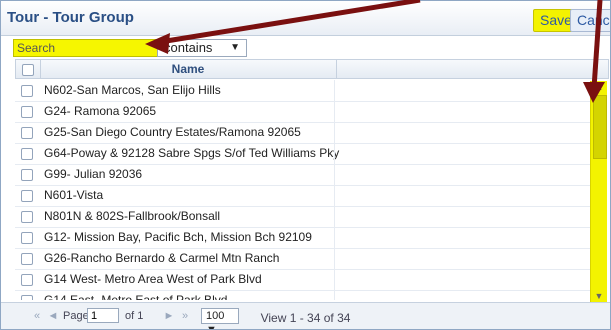 This screenshot has width=611, height=330. What do you see at coordinates (162, 258) in the screenshot?
I see `row-name: G26-Rancho Bernardo & Carmel Mtn Ranch` at bounding box center [162, 258].